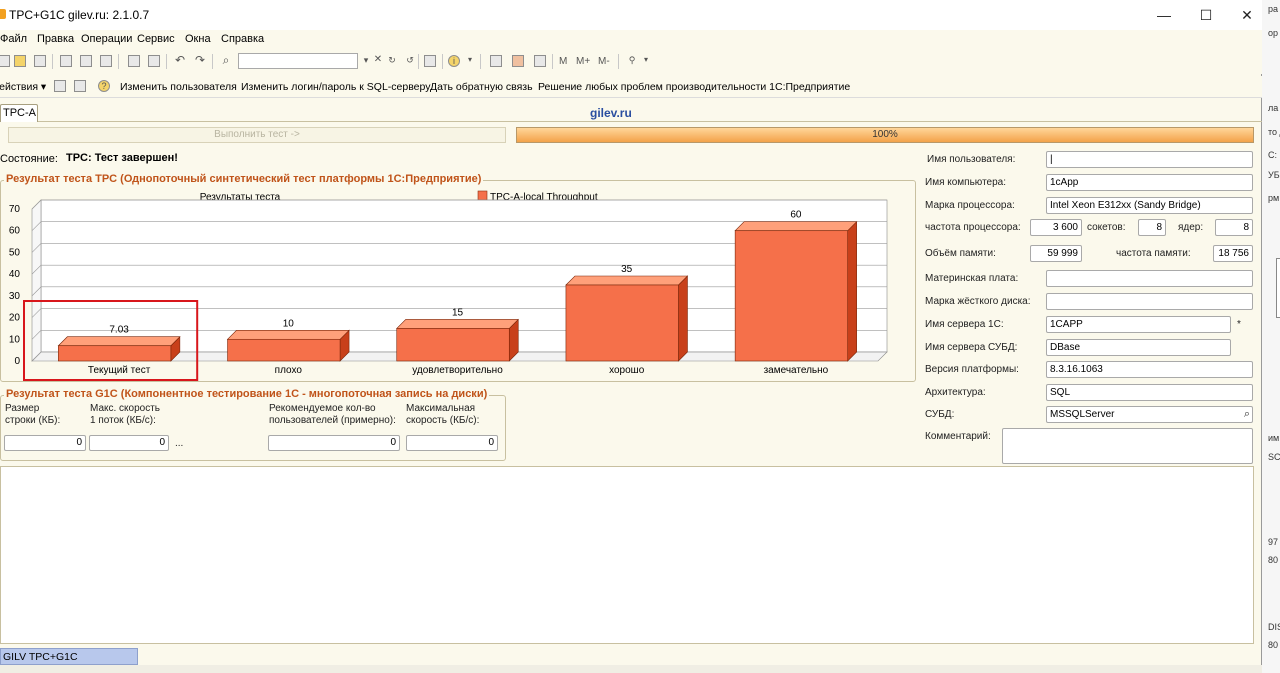 This screenshot has height=673, width=1280. Describe the element at coordinates (1164, 15) in the screenshot. I see `minimize-button: —` at that location.